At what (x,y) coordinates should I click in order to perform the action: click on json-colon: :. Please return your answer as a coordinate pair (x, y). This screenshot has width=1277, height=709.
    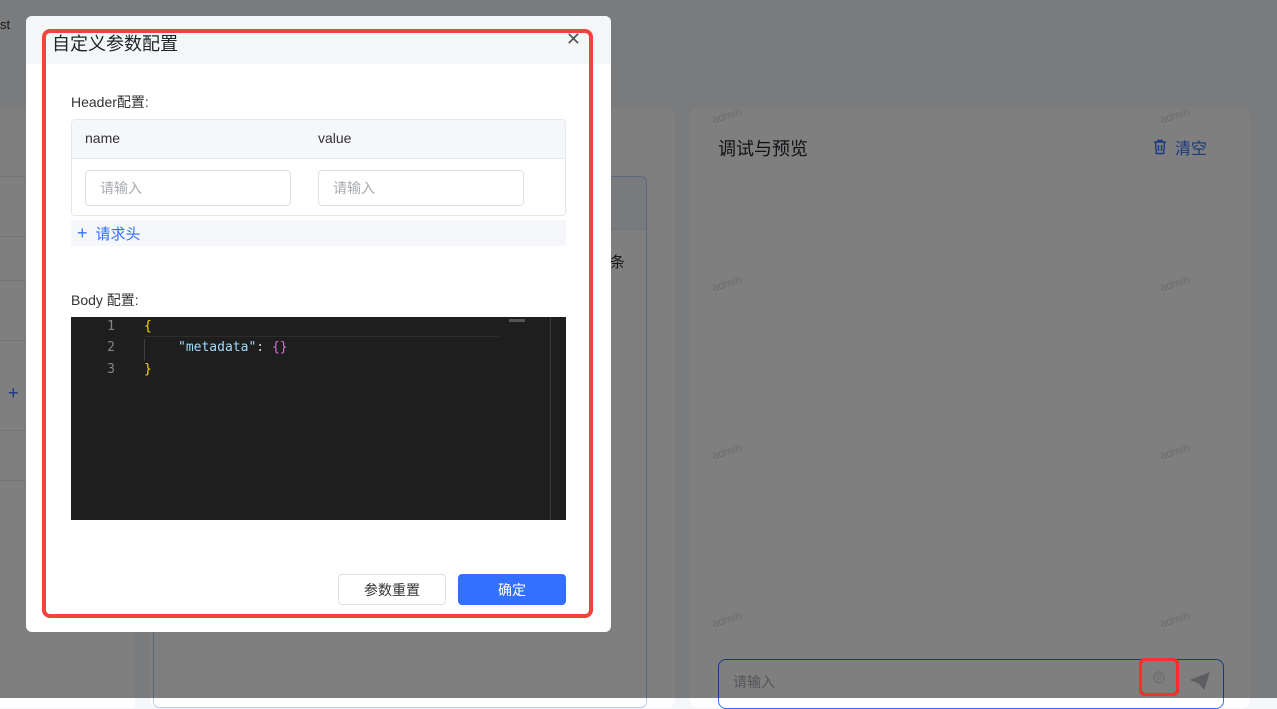
    Looking at the image, I should click on (264, 347).